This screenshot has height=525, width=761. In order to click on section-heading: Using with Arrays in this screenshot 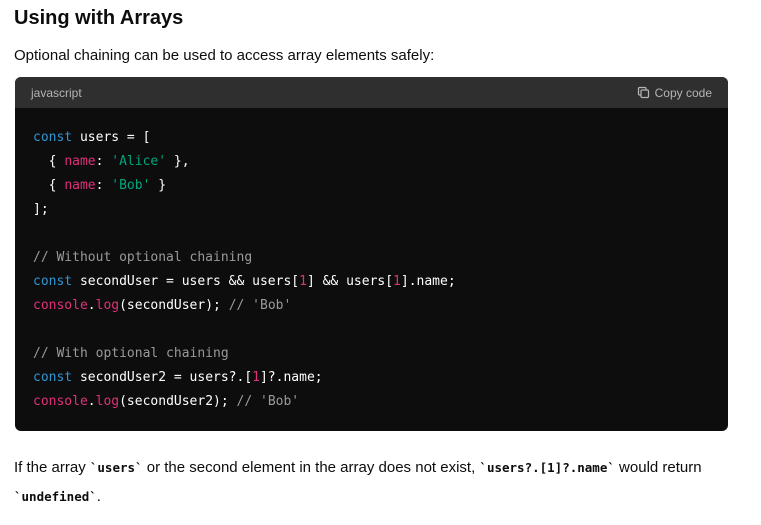, I will do `click(99, 18)`.